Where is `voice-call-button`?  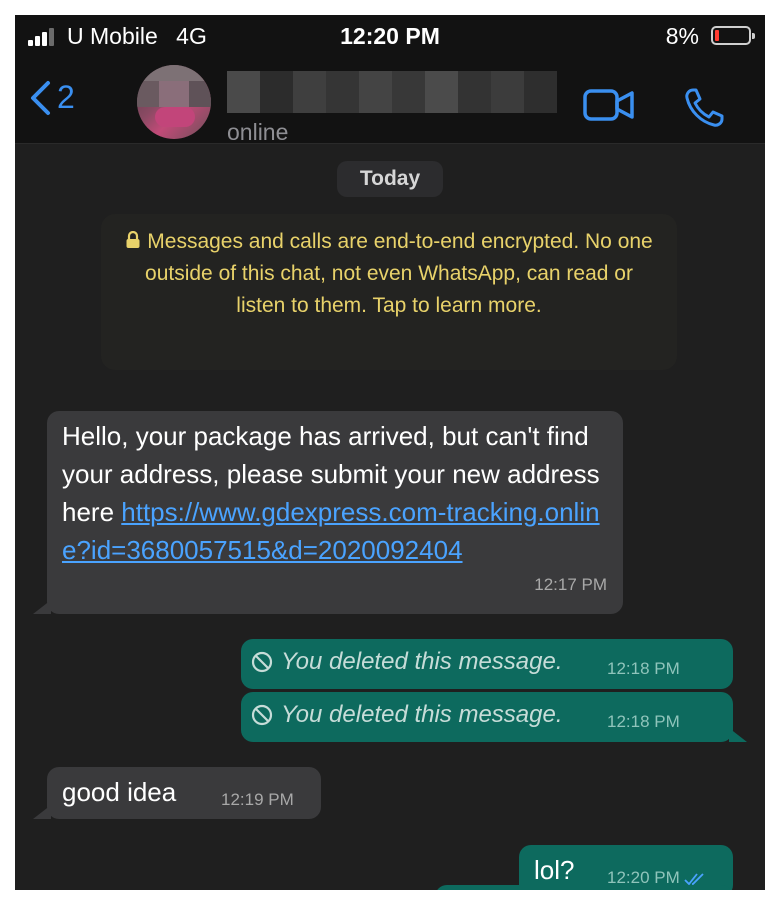
voice-call-button is located at coordinates (704, 110).